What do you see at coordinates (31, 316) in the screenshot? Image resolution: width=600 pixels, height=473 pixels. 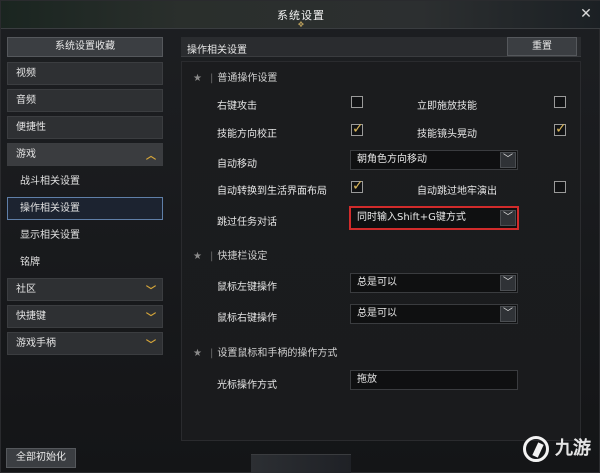 I see `sidebar-item-hotkeys-label: 快捷键` at bounding box center [31, 316].